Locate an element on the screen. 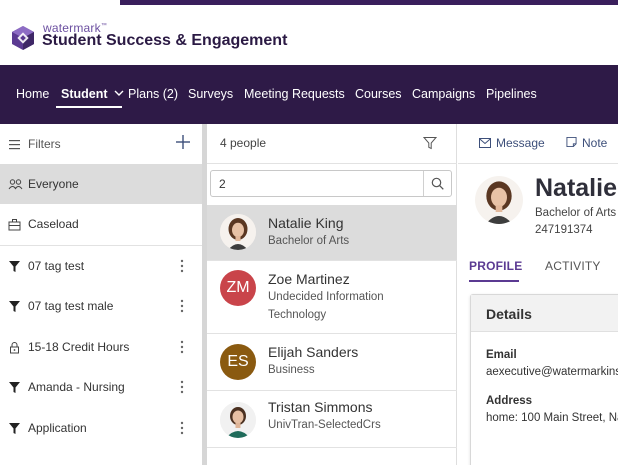 This screenshot has width=618, height=465. brand-product-title: Student Success & Engagement is located at coordinates (165, 40).